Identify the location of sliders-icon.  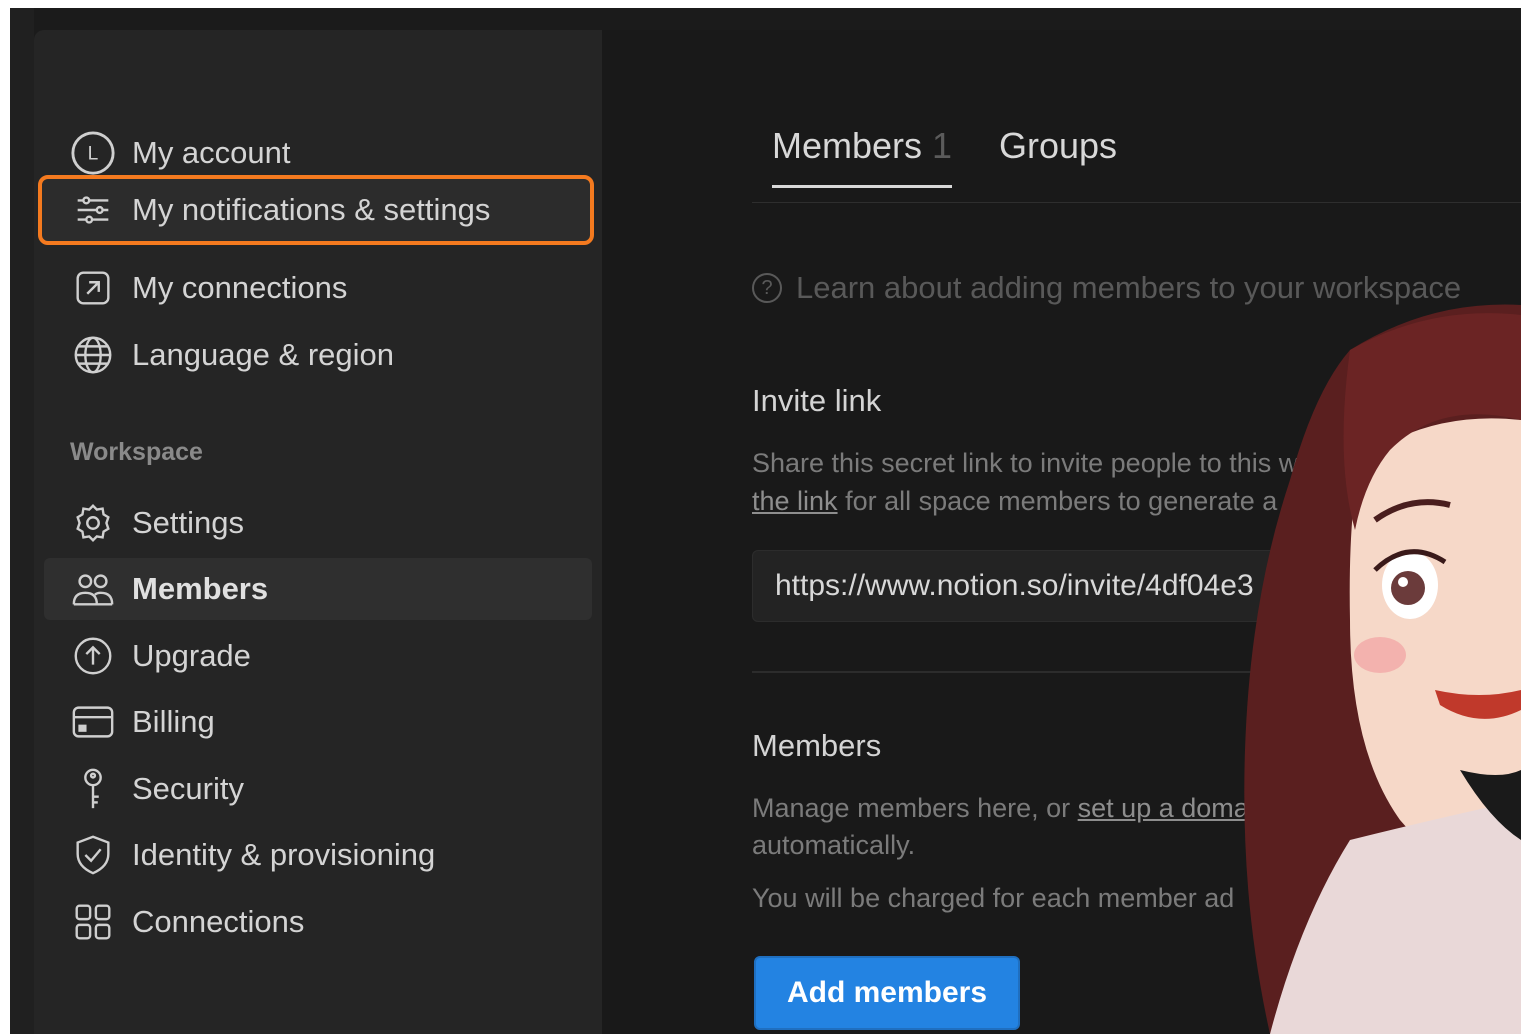
(93, 210).